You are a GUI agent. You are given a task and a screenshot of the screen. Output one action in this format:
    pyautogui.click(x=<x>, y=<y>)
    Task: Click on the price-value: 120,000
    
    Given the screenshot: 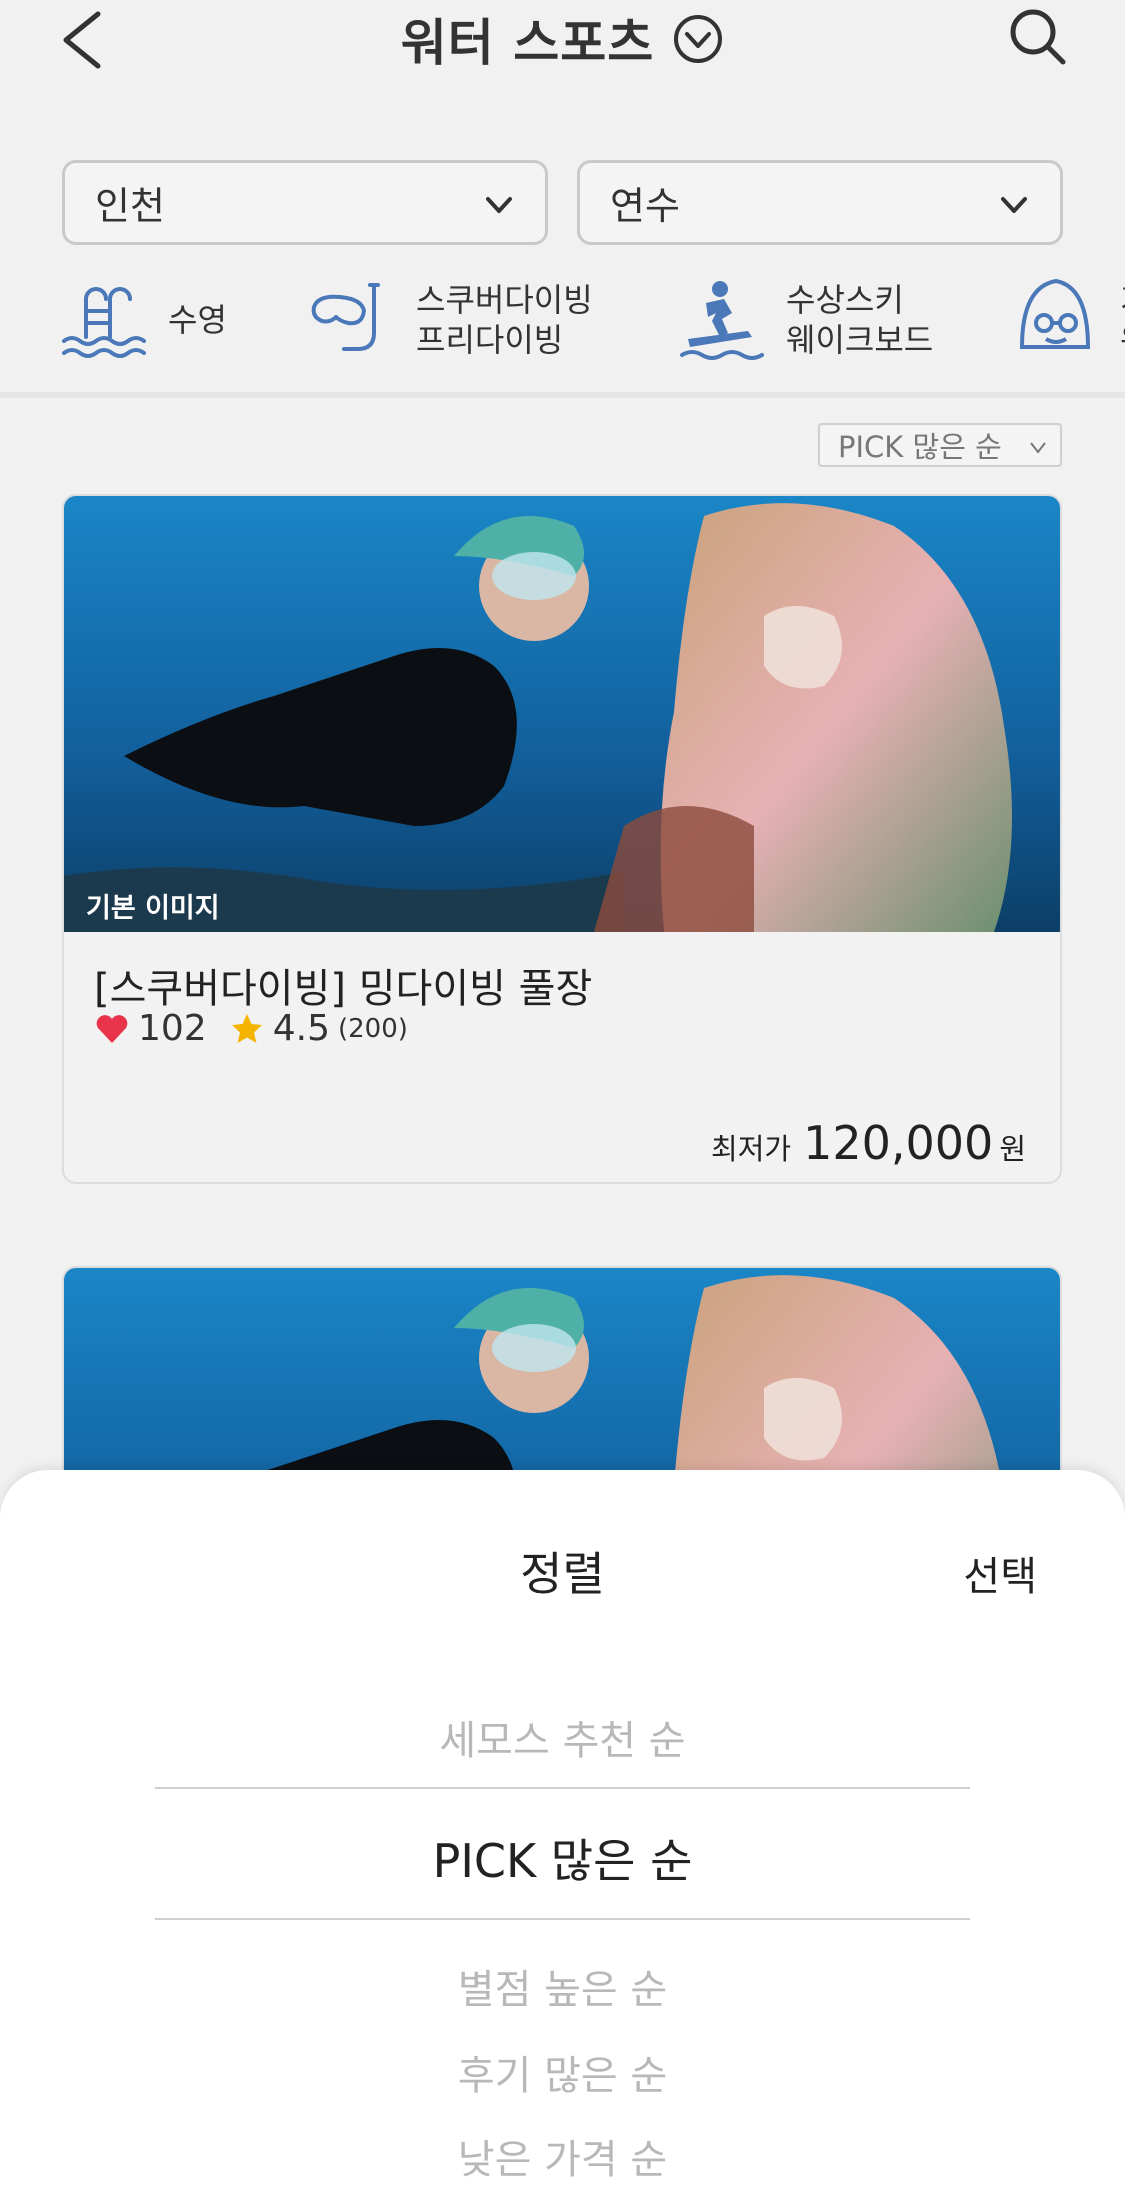 What is the action you would take?
    pyautogui.click(x=898, y=1143)
    